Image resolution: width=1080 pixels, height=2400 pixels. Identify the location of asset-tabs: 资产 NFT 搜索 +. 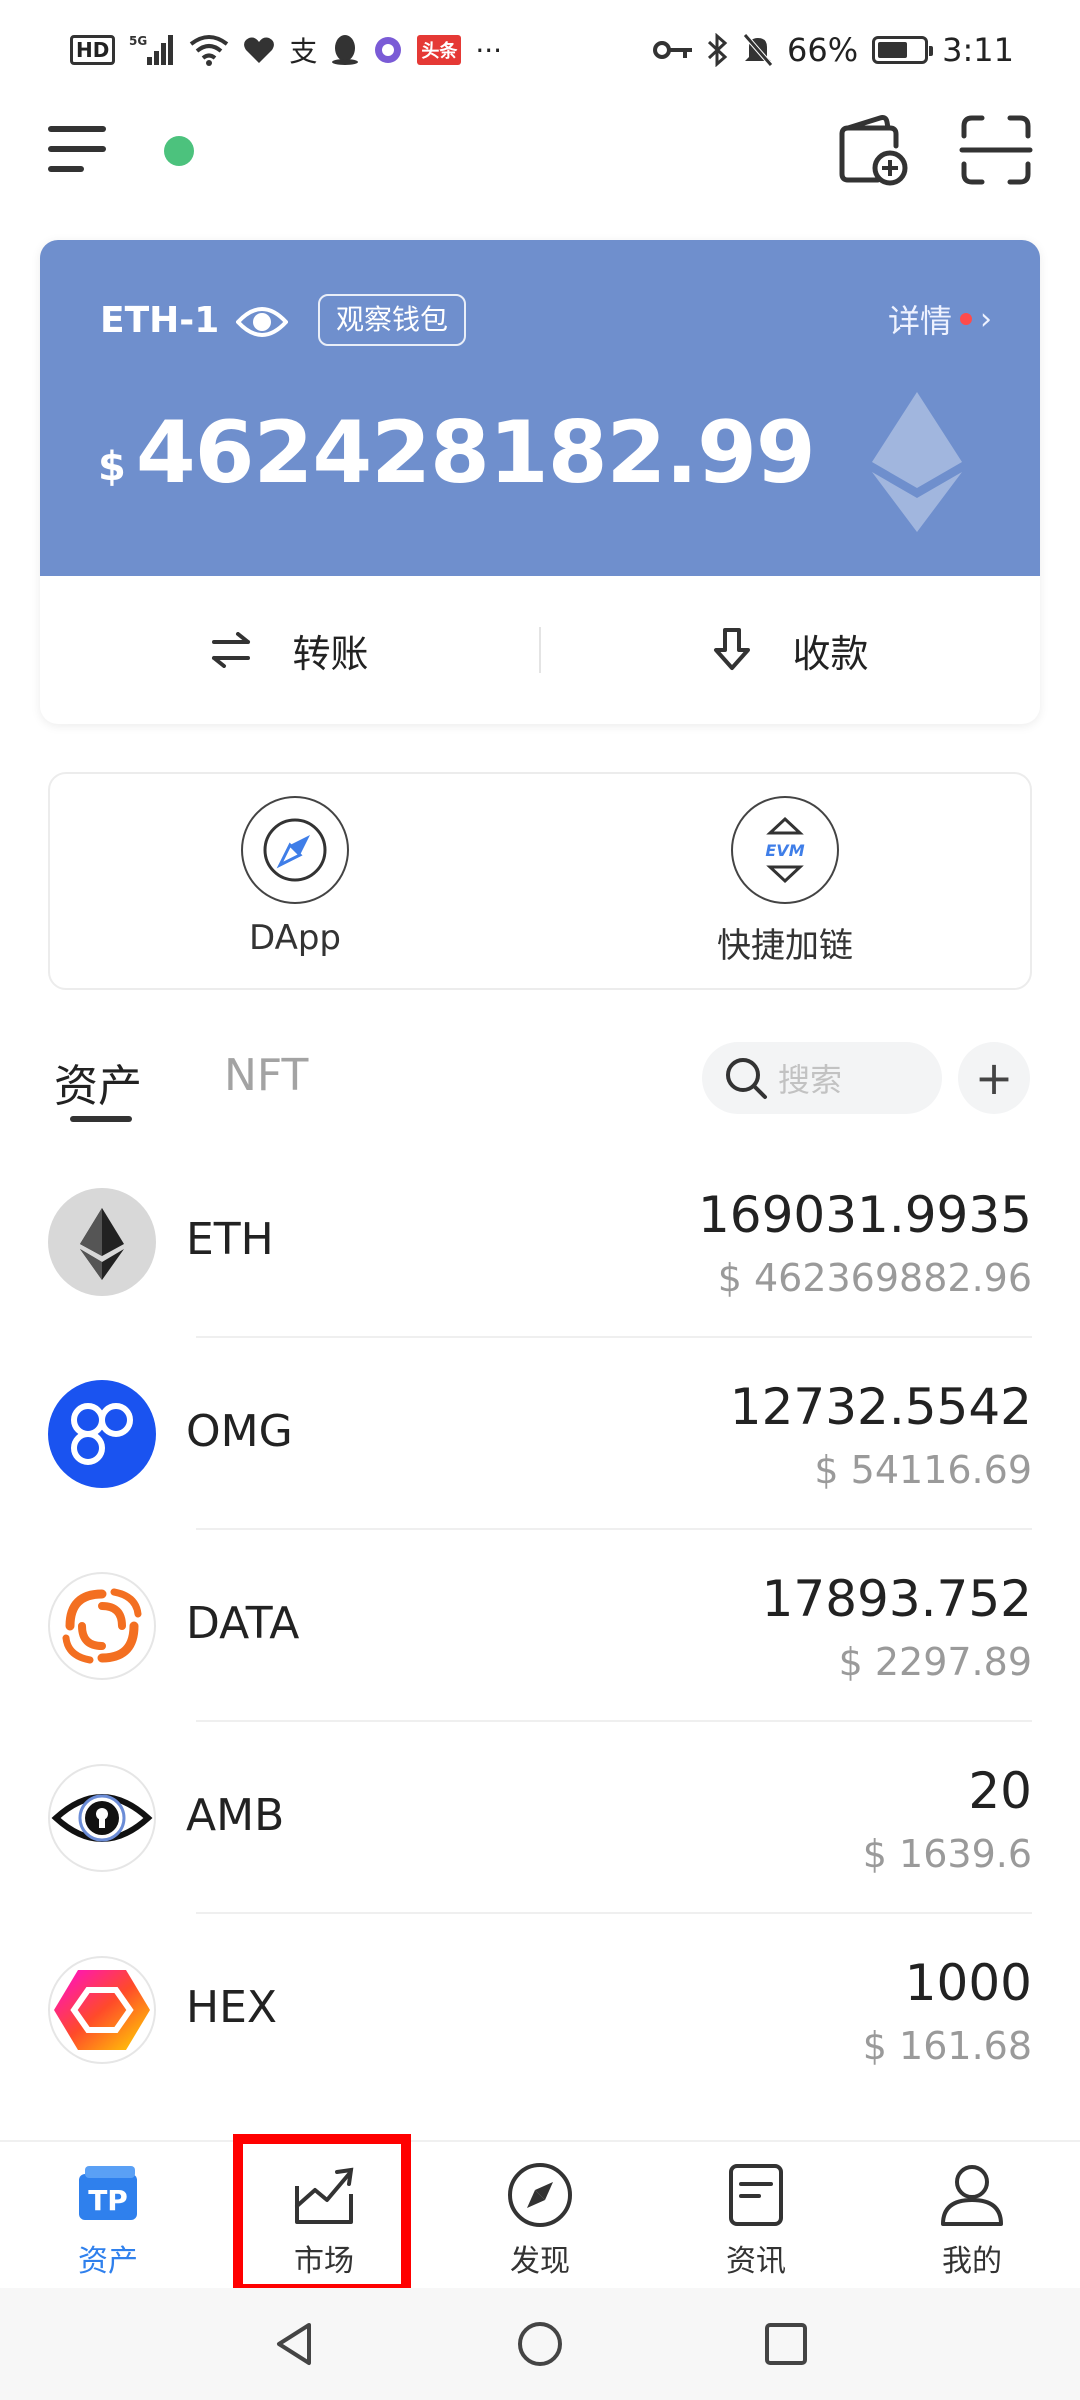
(540, 1081).